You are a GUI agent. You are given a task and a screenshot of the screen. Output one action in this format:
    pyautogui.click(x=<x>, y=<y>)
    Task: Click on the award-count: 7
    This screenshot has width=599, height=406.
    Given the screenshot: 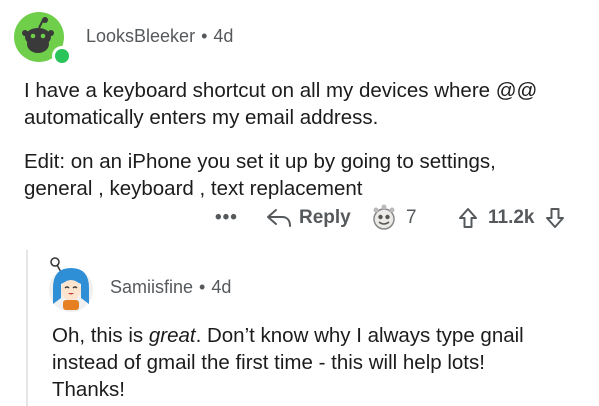 What is the action you would take?
    pyautogui.click(x=411, y=217)
    